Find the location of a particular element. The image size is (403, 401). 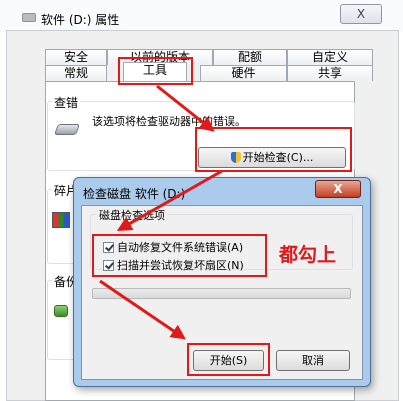

start-button: 开始(S) is located at coordinates (228, 360).